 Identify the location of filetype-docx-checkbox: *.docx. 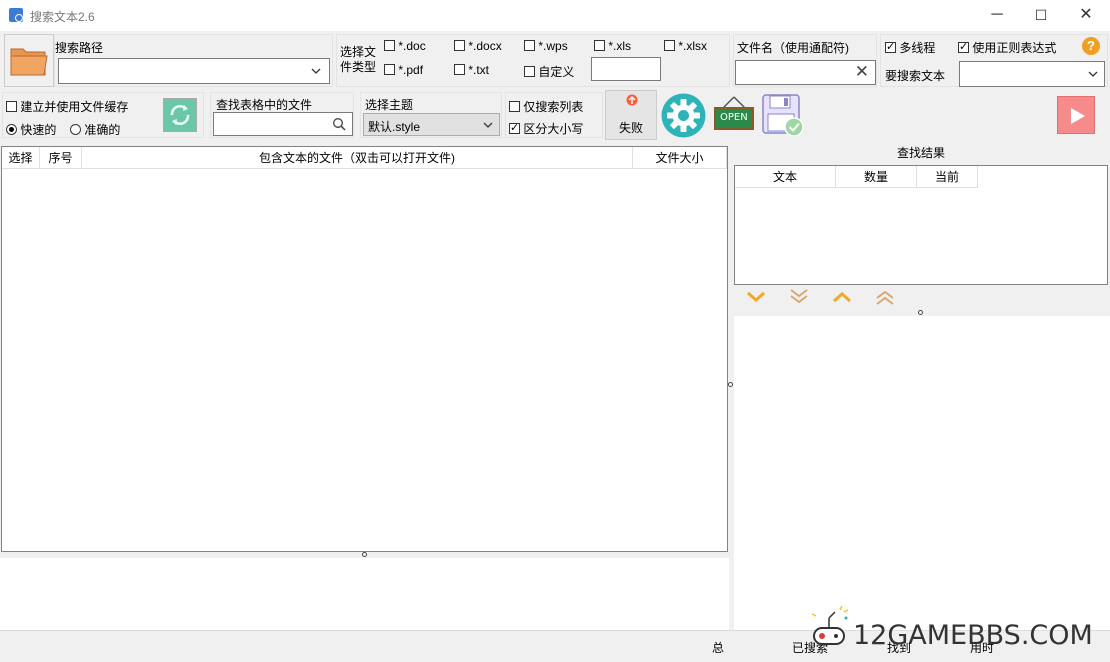
(478, 46).